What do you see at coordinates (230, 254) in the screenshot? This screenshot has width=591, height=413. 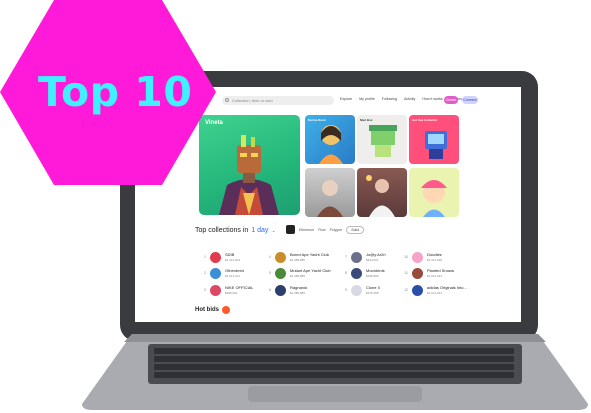 I see `collection-name: SDIB` at bounding box center [230, 254].